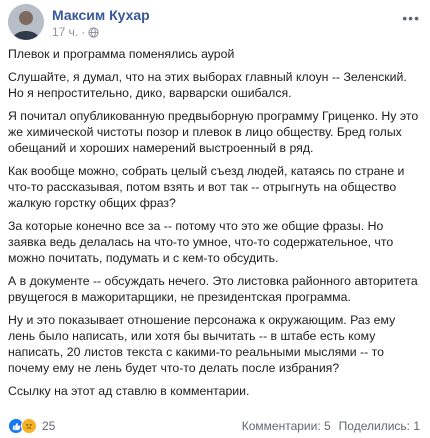  Describe the element at coordinates (286, 426) in the screenshot. I see `comments-count-link: Комментарии: 5` at that location.